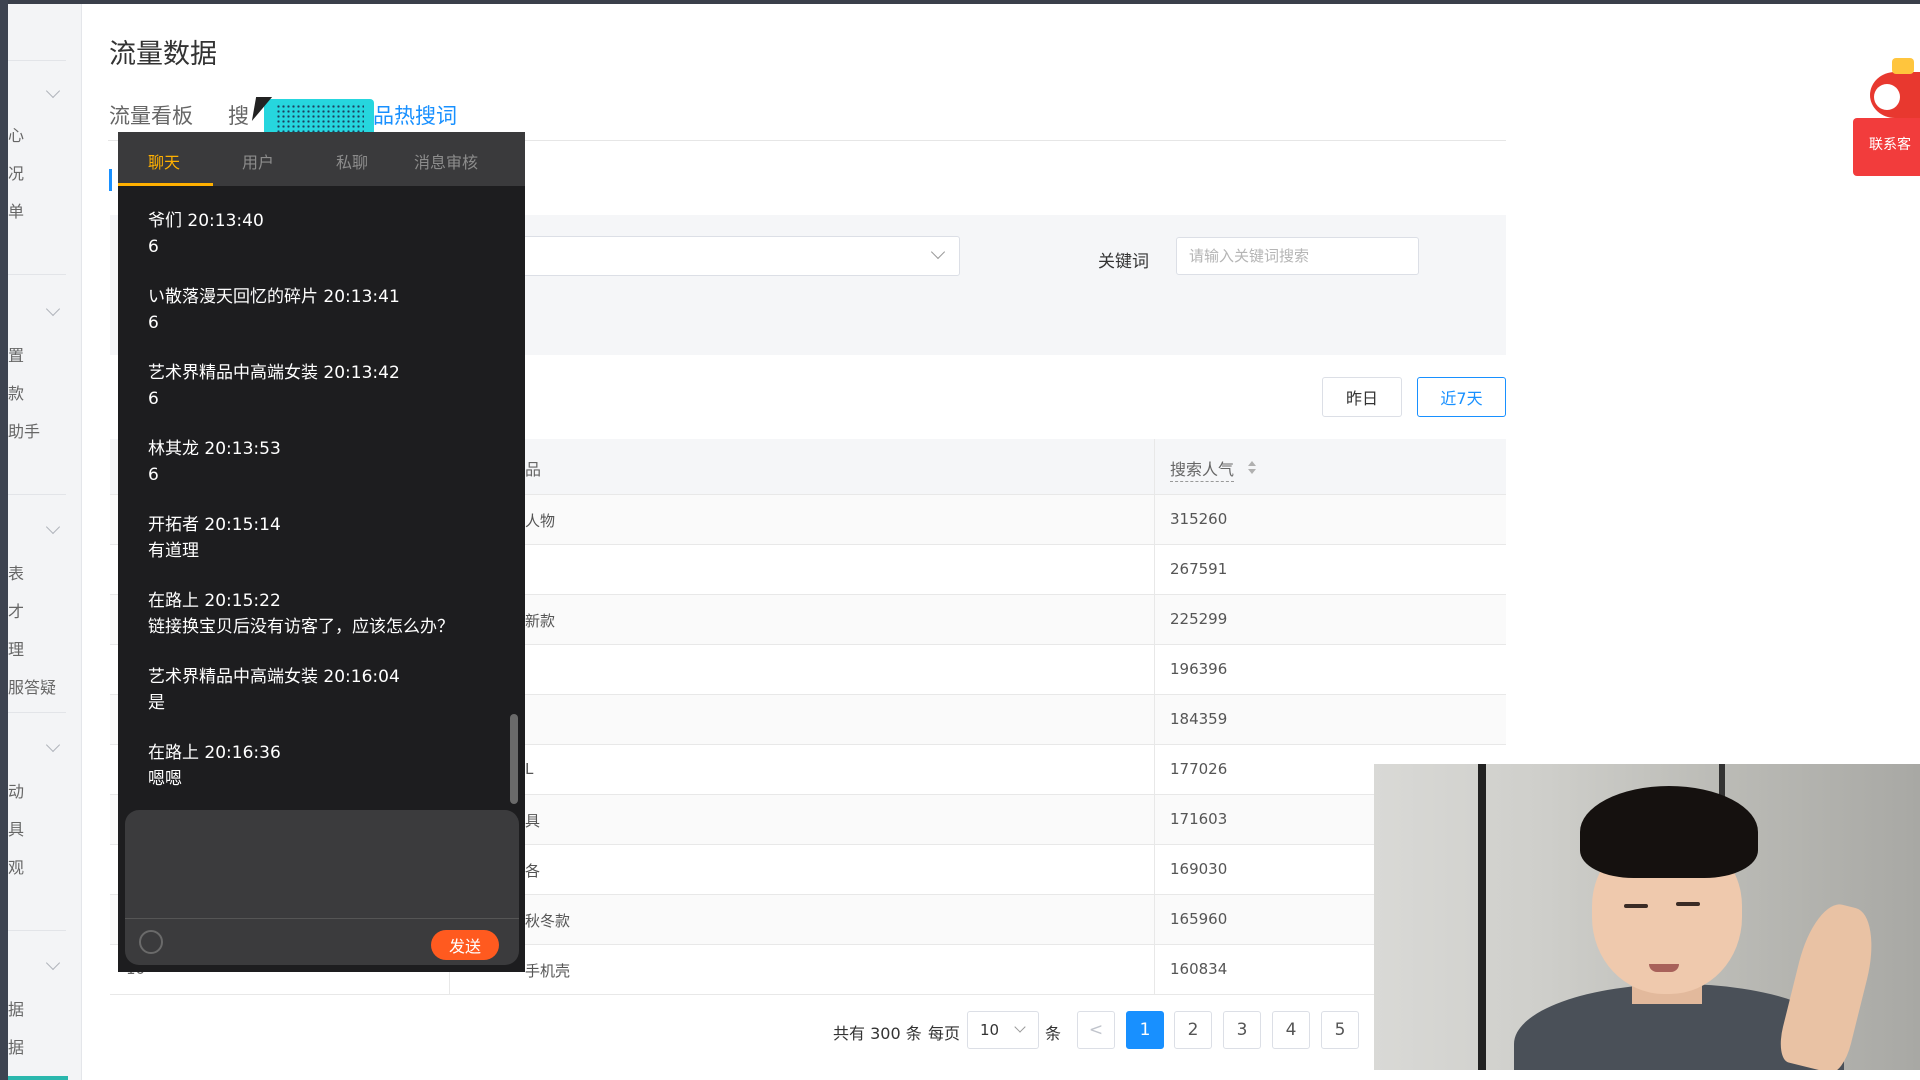 The image size is (1920, 1080). What do you see at coordinates (110, 180) in the screenshot?
I see `section-accent-bar` at bounding box center [110, 180].